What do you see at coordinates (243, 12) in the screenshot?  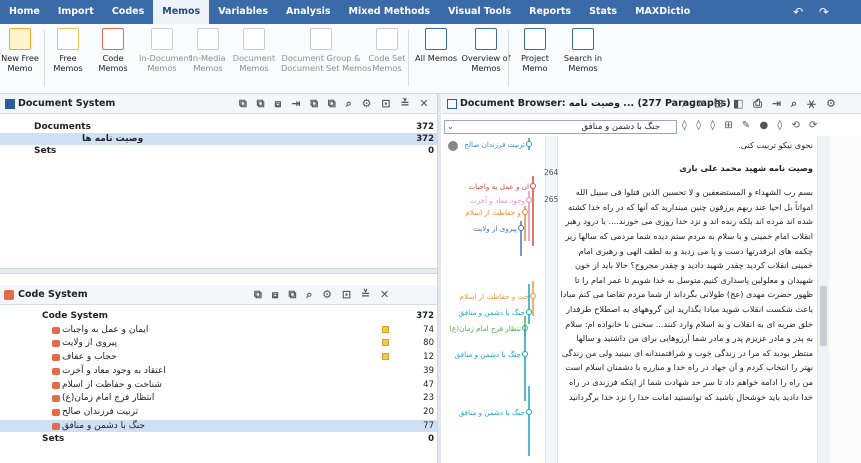 I see `menu-4: Variables` at bounding box center [243, 12].